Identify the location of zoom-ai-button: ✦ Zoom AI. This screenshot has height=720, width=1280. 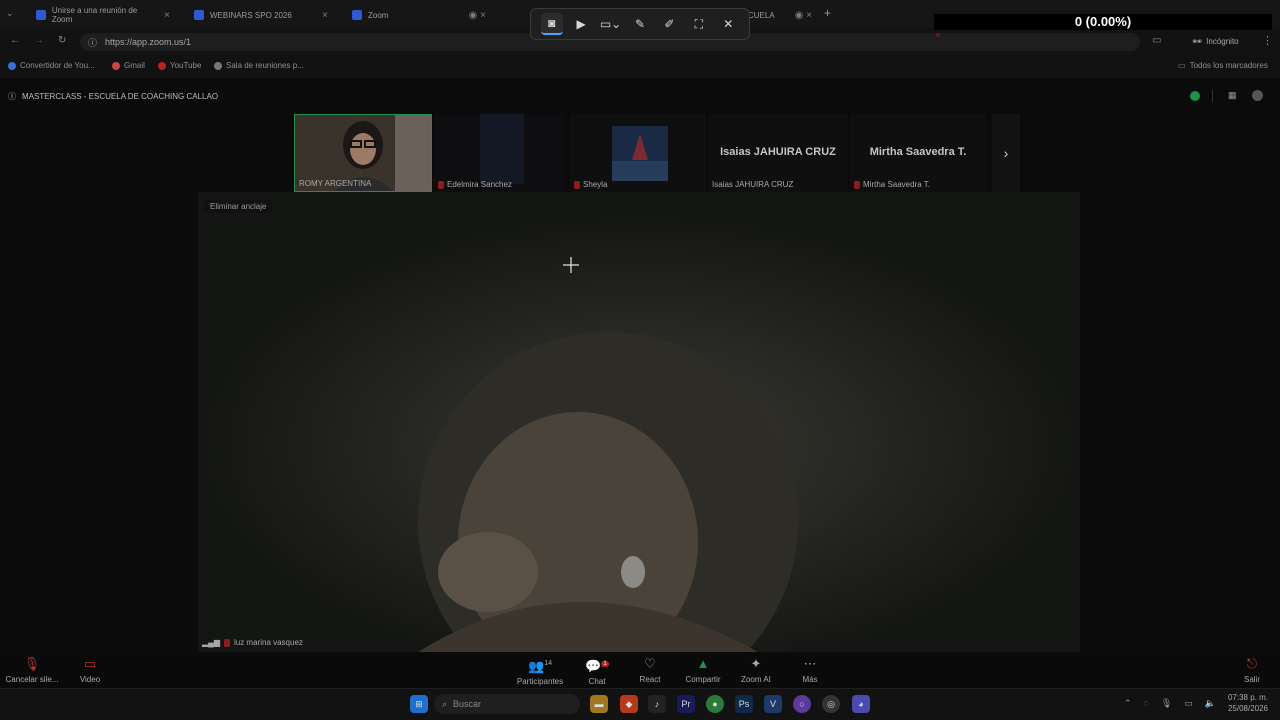
(756, 670).